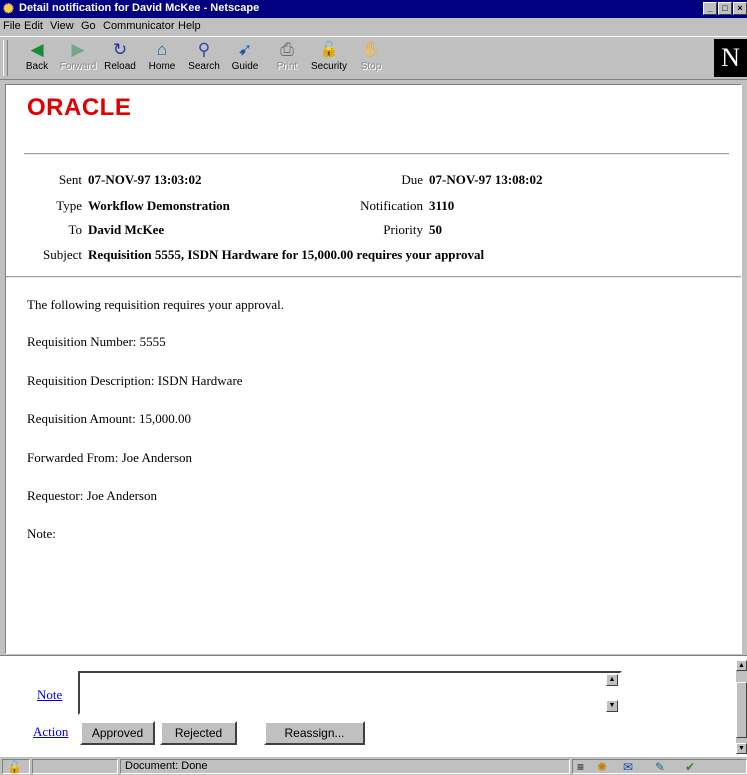 This screenshot has width=747, height=775. I want to click on search-label: Search, so click(204, 66).